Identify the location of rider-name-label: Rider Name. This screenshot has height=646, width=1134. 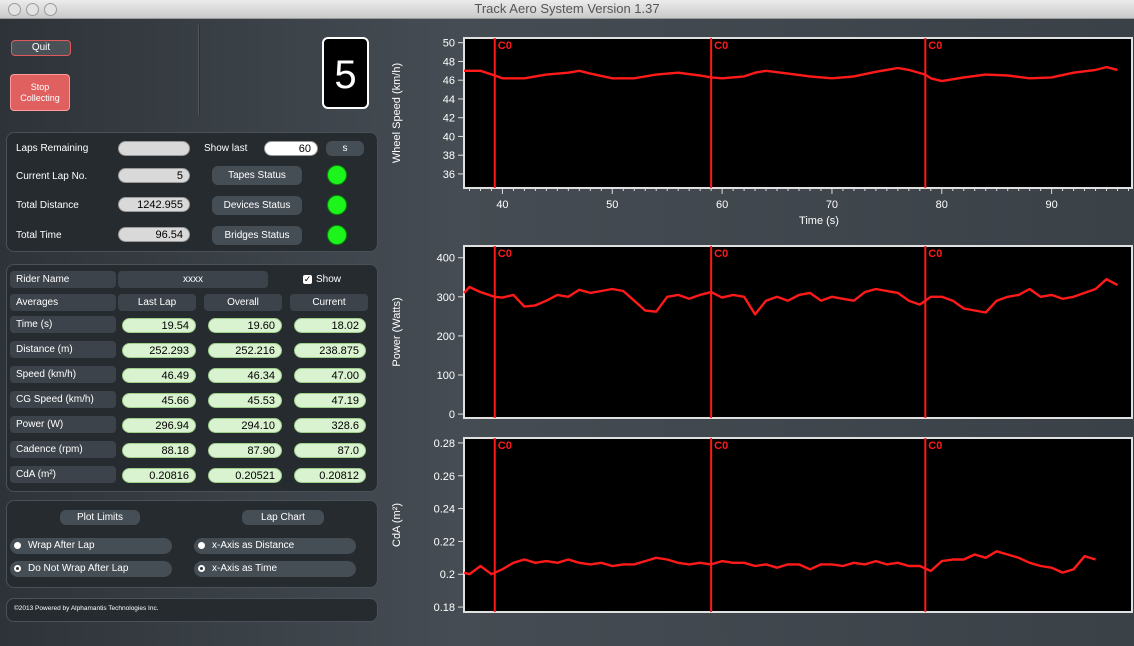
(63, 279).